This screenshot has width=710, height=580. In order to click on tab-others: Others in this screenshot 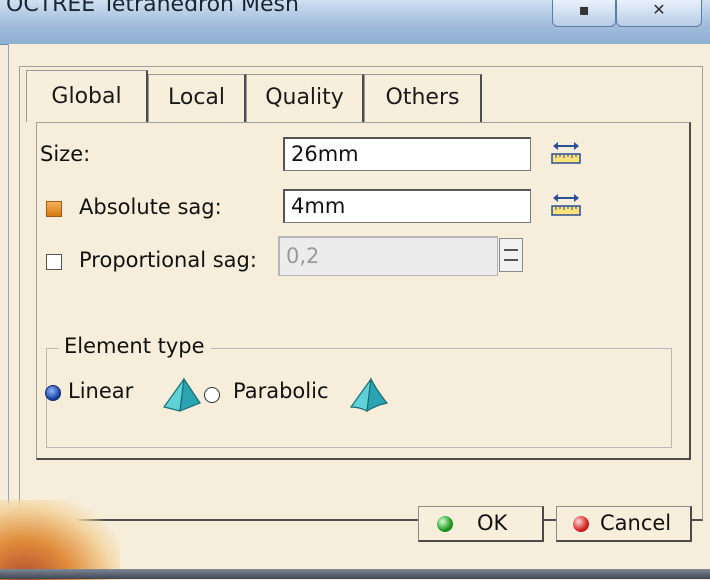, I will do `click(423, 98)`.